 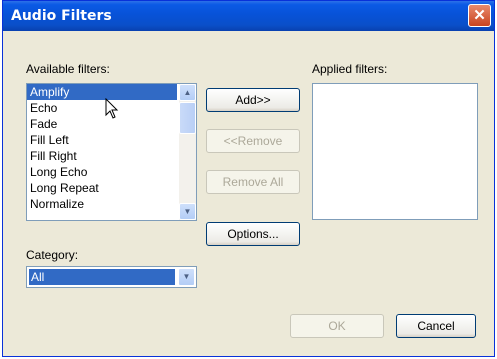 What do you see at coordinates (253, 141) in the screenshot?
I see `remove-button: <<Remove` at bounding box center [253, 141].